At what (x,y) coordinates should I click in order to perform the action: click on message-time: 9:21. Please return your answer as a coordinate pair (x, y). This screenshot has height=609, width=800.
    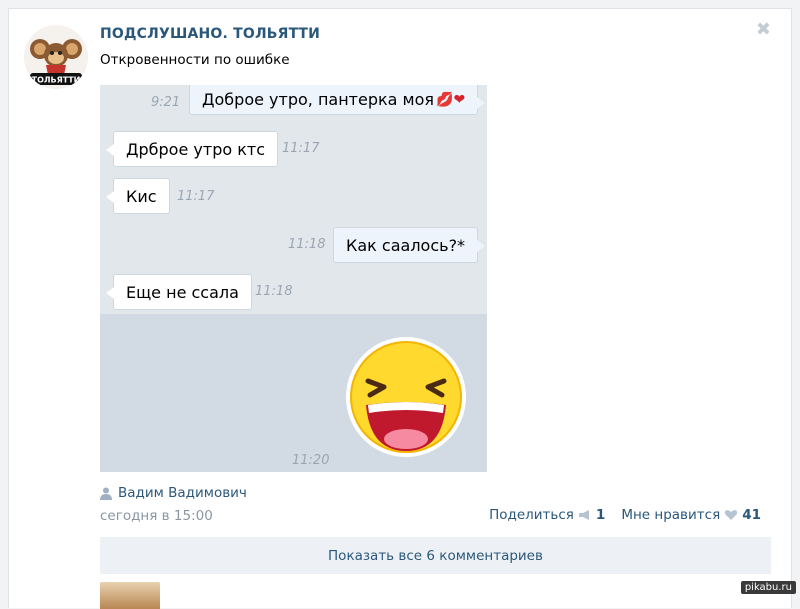
    Looking at the image, I should click on (166, 102).